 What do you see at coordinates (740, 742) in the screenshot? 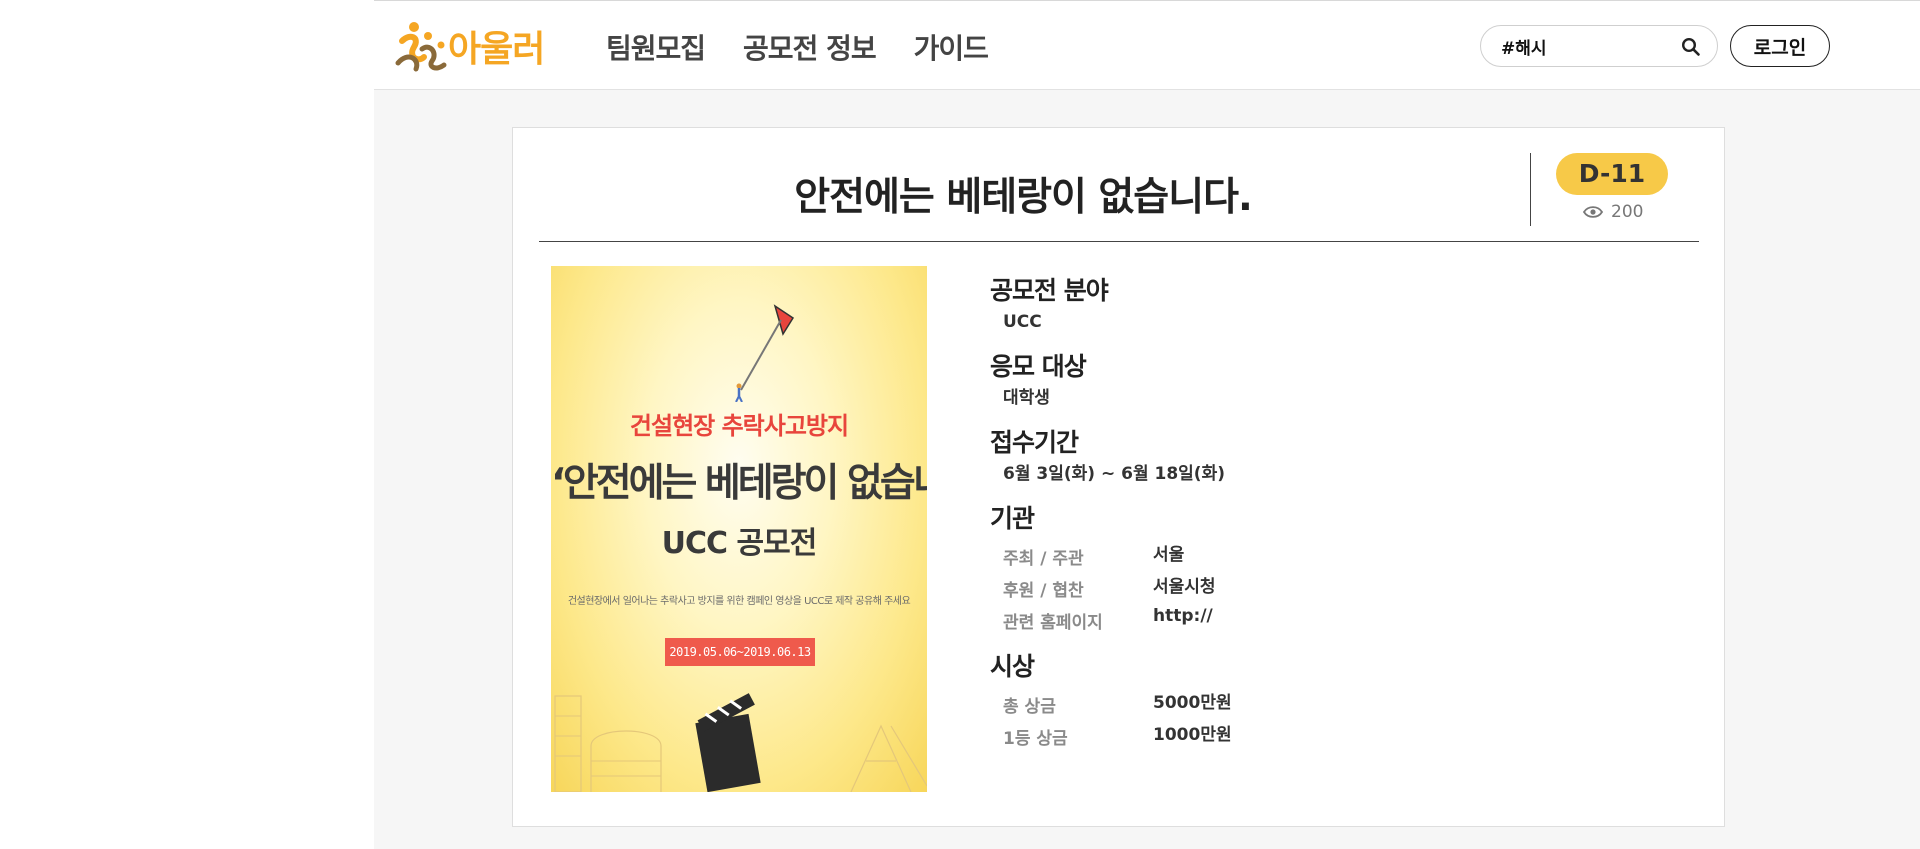
I see `city-illustration-icon` at bounding box center [740, 742].